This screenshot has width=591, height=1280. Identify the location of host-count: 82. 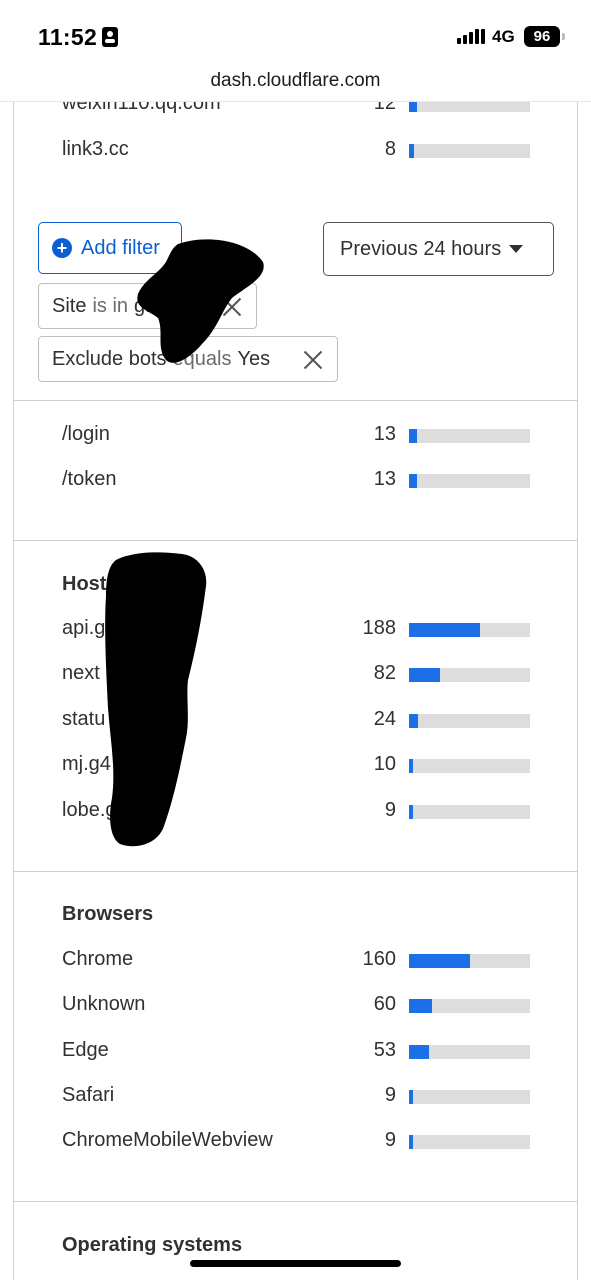
(384, 673).